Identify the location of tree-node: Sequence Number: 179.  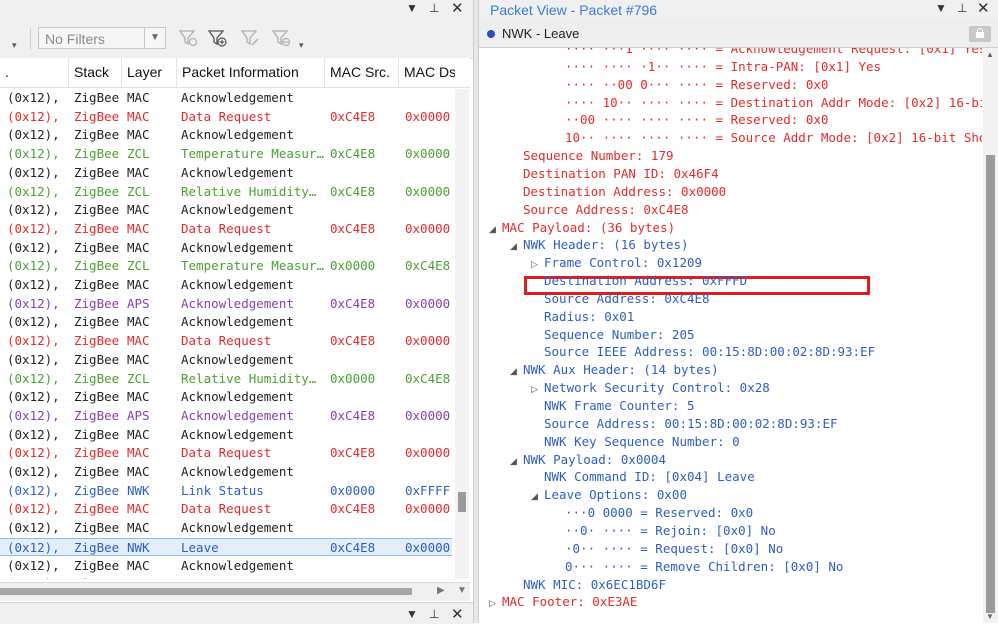
(592, 157).